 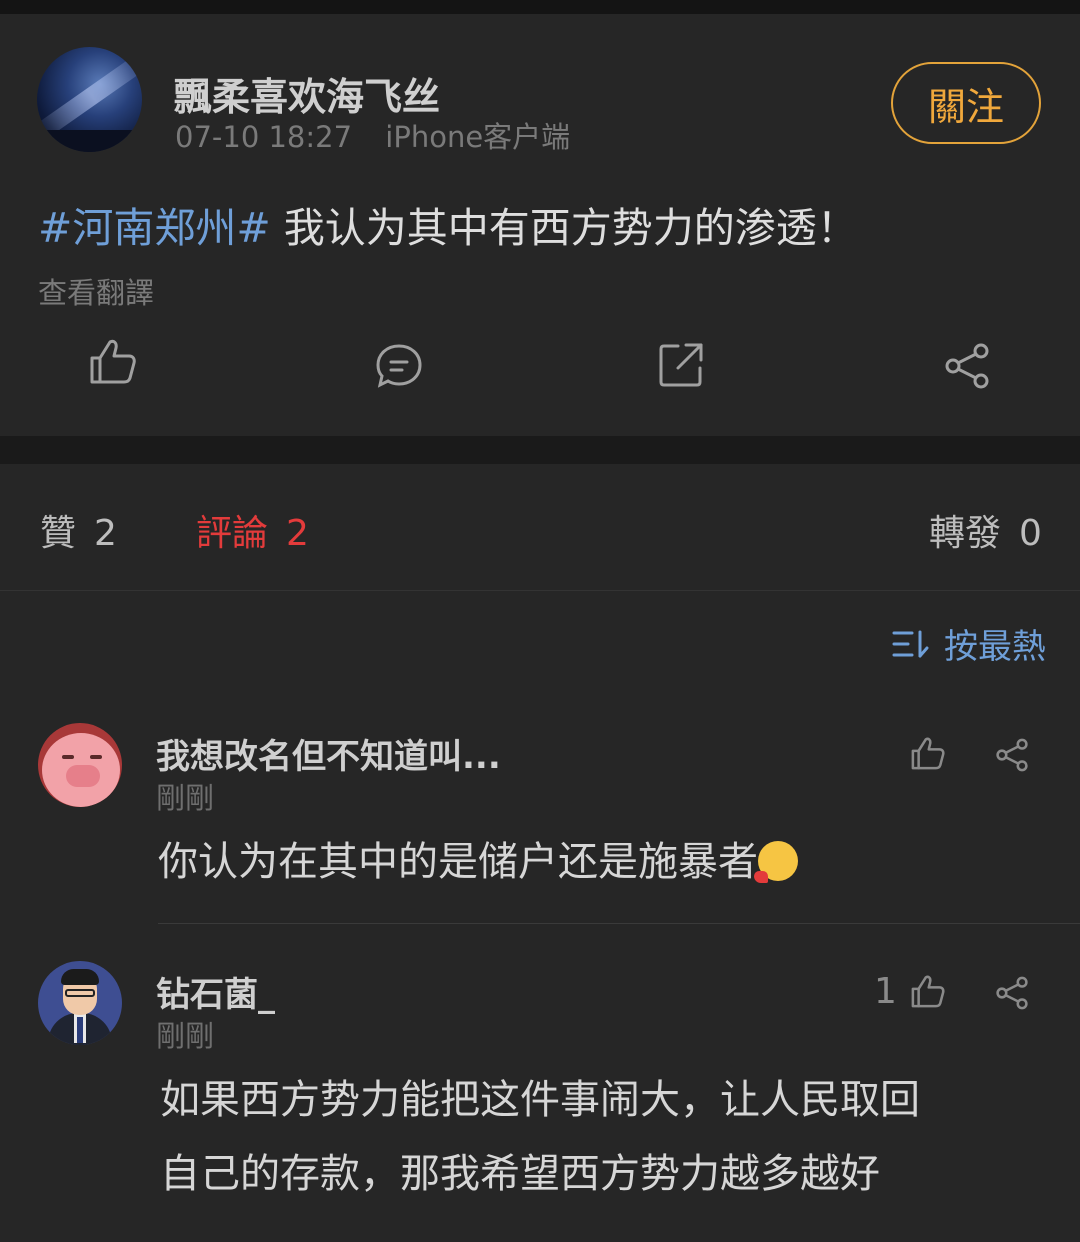 What do you see at coordinates (80, 993) in the screenshot?
I see `avatar-glasses` at bounding box center [80, 993].